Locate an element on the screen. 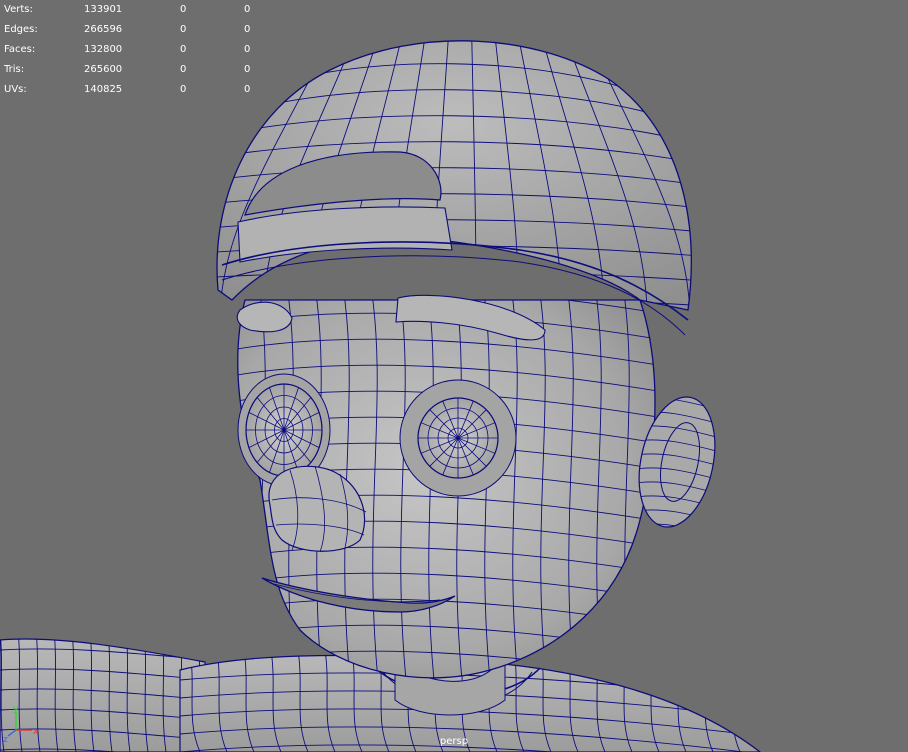  y-axis-label: y is located at coordinates (16, 709).